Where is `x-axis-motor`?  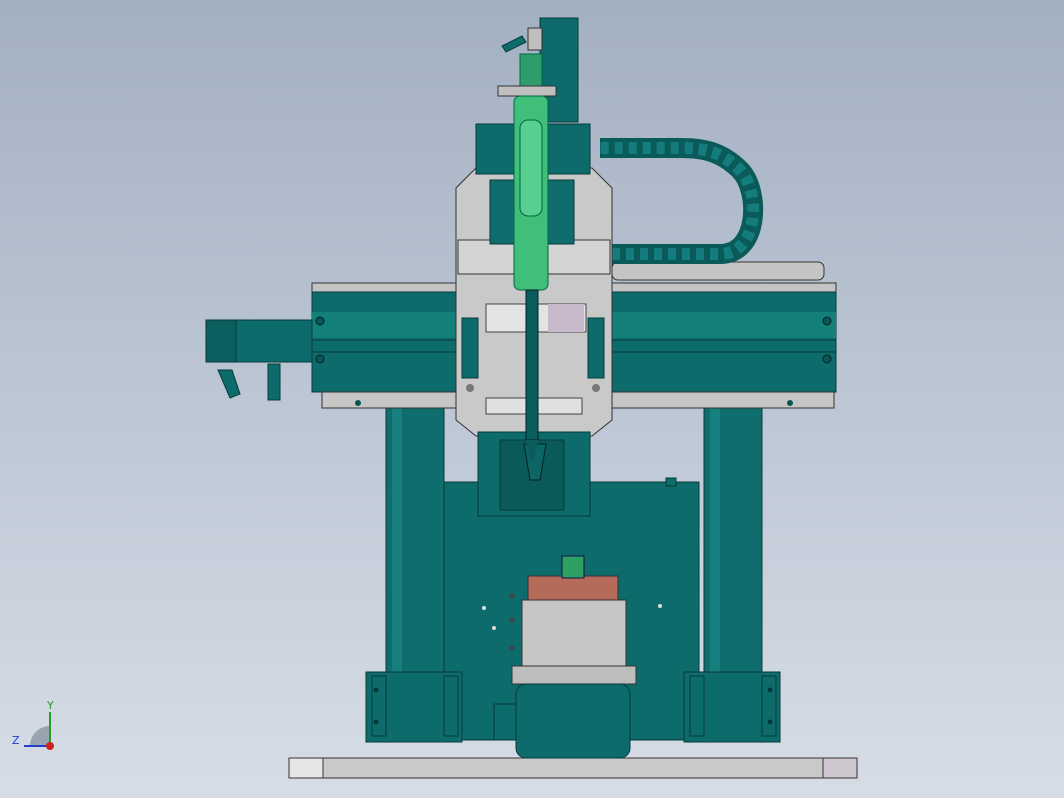
x-axis-motor is located at coordinates (259, 360).